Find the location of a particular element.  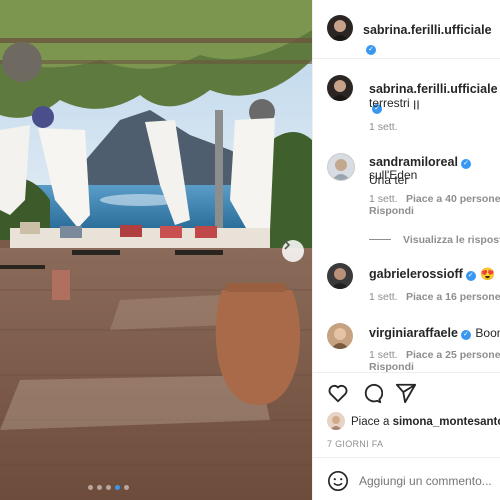

caption-username: sabrina.ferilli.ufficiale is located at coordinates (433, 89).